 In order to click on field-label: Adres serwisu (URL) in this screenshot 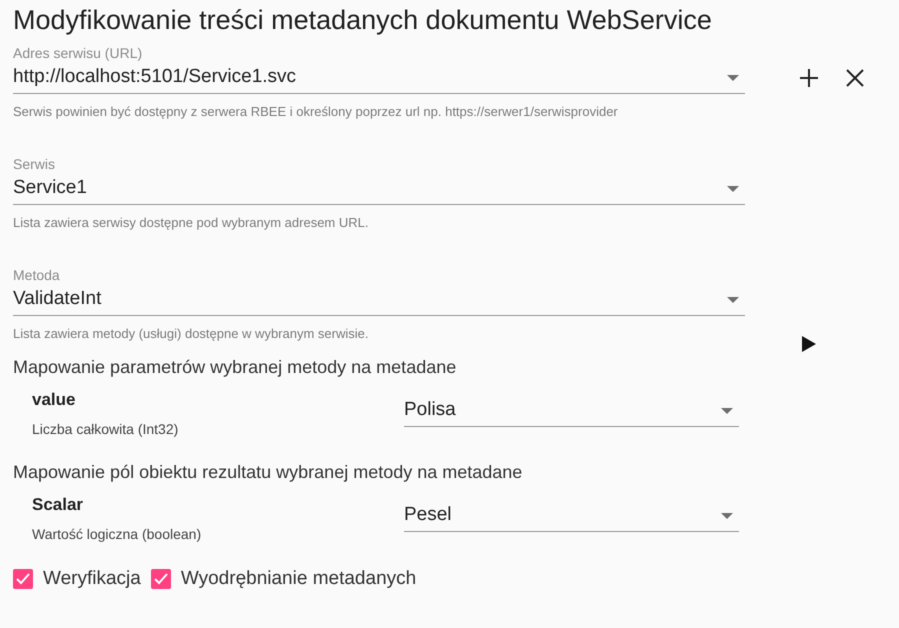, I will do `click(78, 53)`.